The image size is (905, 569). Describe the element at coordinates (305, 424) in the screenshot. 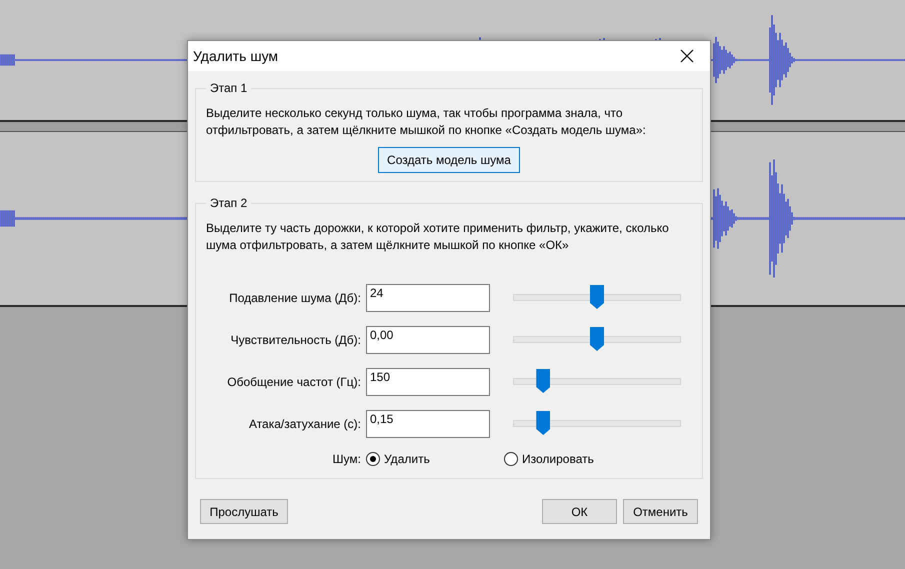

I see `field-label: Атака/затухание (с):` at that location.